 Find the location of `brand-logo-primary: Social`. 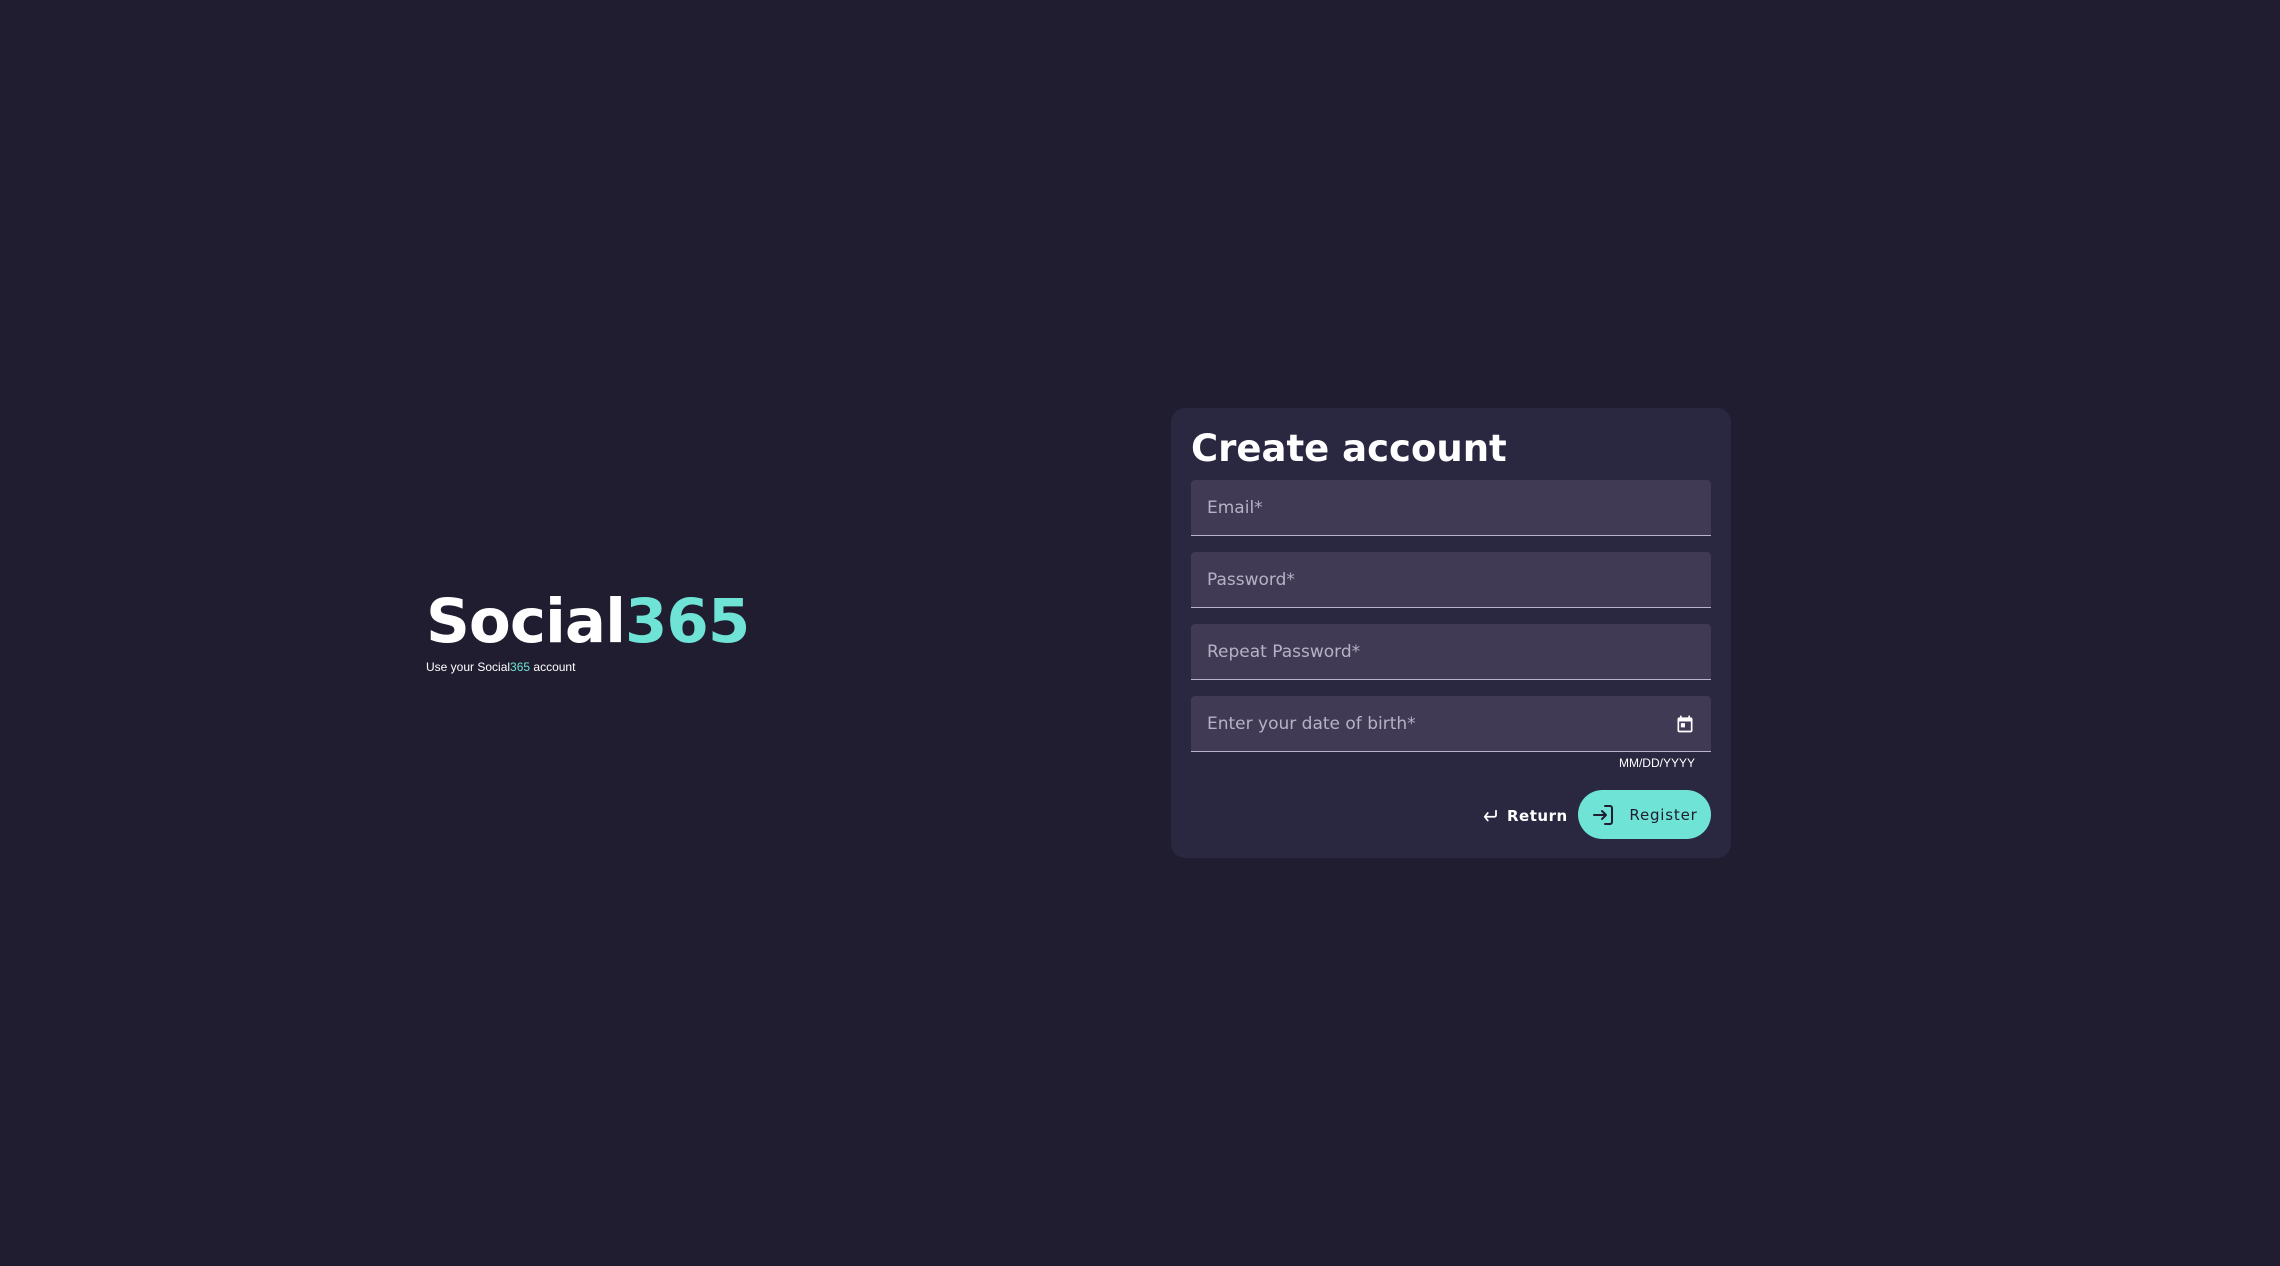

brand-logo-primary: Social is located at coordinates (526, 621).